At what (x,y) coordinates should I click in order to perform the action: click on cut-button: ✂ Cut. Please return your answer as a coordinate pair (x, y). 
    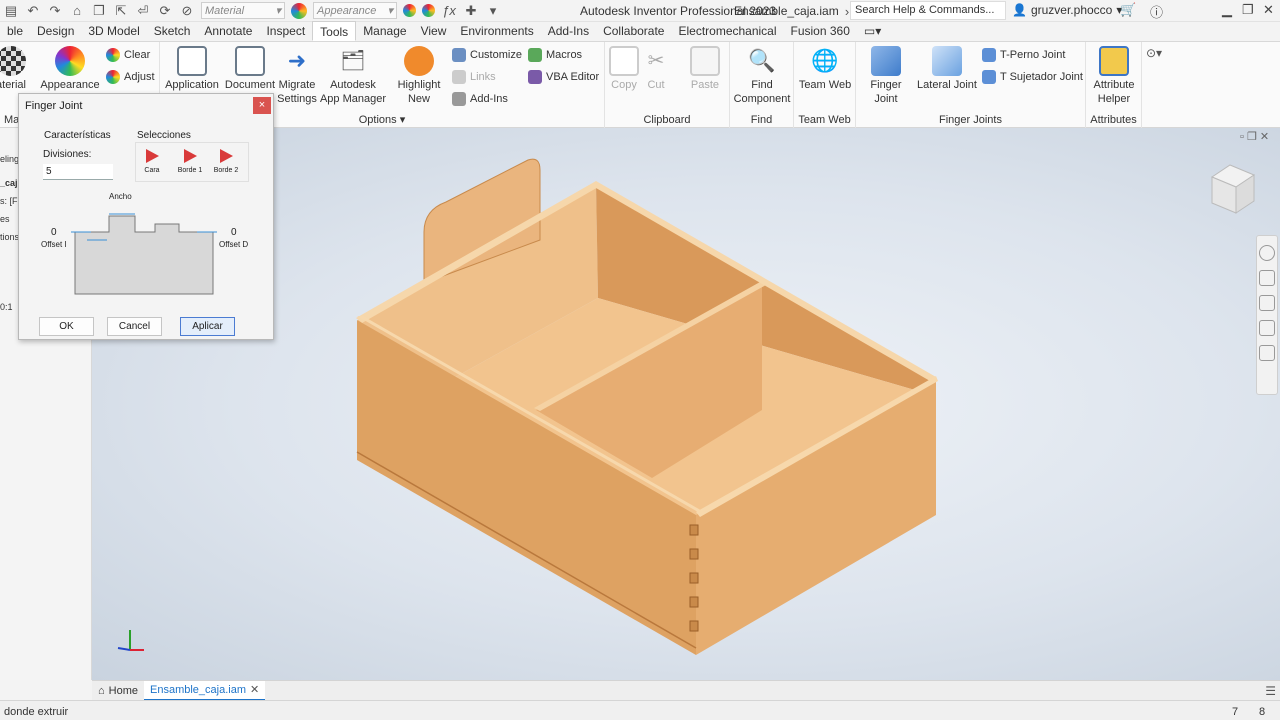
    Looking at the image, I should click on (656, 69).